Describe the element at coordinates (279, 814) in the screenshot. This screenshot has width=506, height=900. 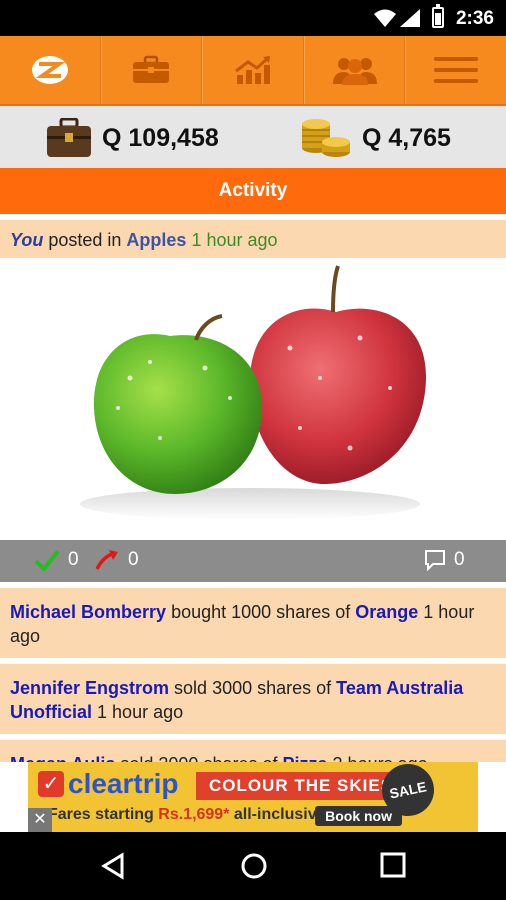
I see `ad-offer-suffix: all-inclusive` at that location.